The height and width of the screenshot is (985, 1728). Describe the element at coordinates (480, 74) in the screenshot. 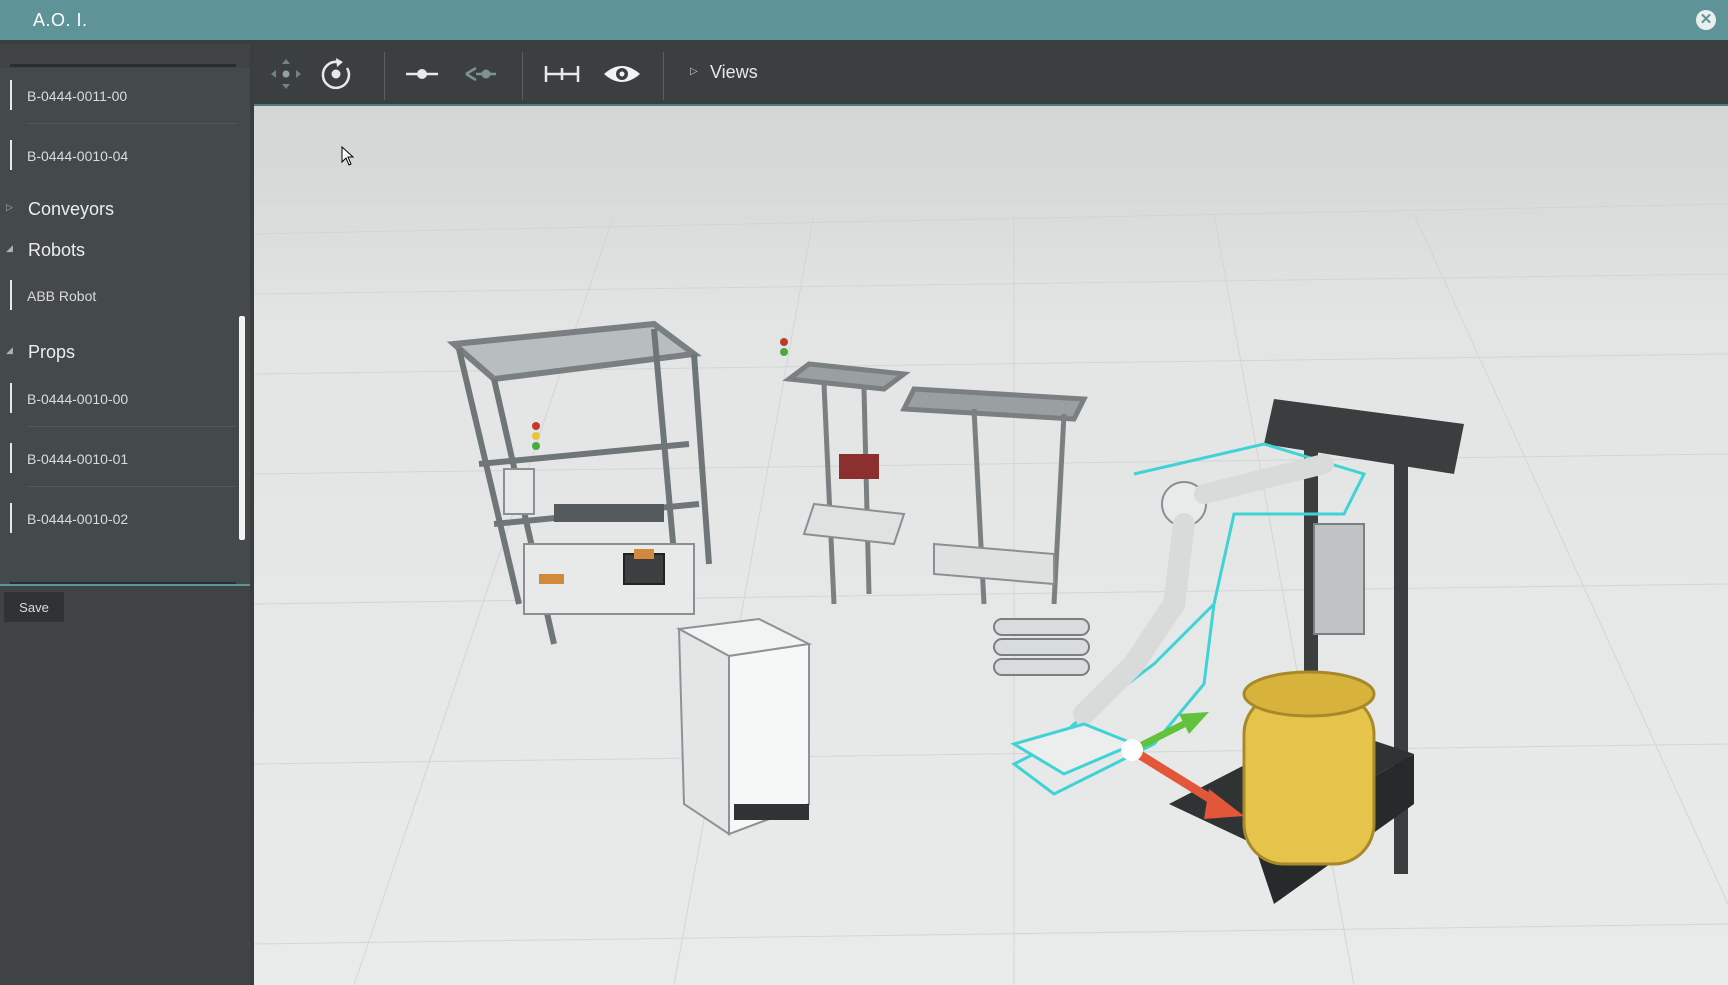

I see `snap-edge-icon` at that location.